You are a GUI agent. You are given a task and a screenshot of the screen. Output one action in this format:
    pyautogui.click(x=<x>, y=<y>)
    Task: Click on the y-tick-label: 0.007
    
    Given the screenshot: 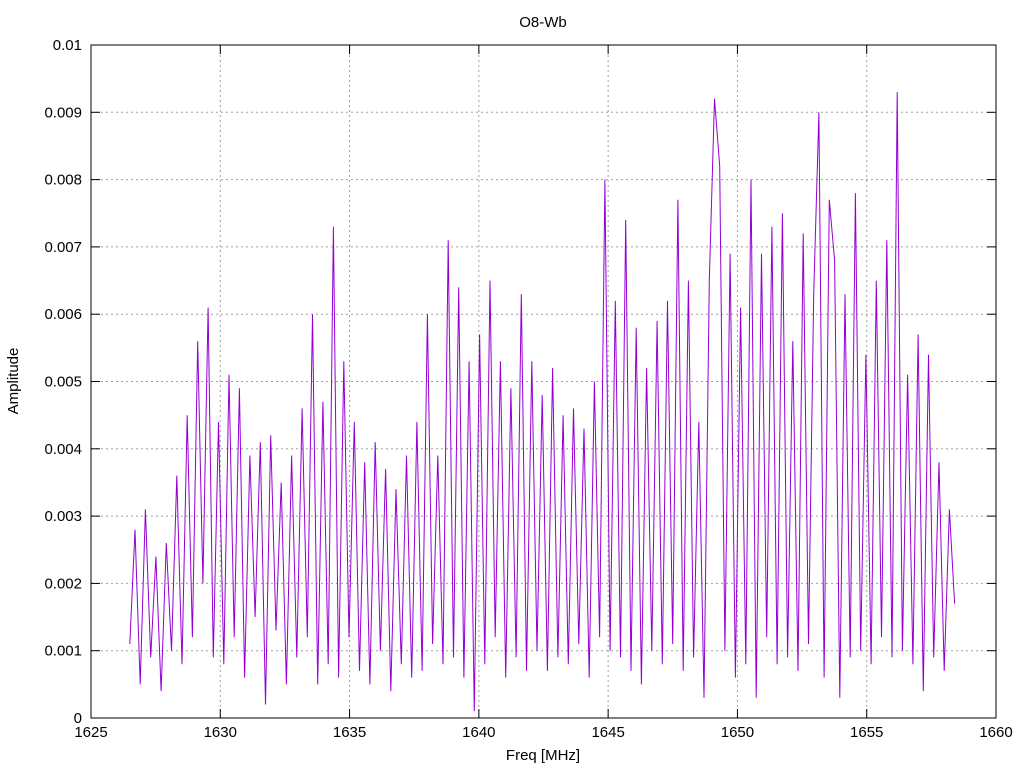 What is the action you would take?
    pyautogui.click(x=63, y=247)
    